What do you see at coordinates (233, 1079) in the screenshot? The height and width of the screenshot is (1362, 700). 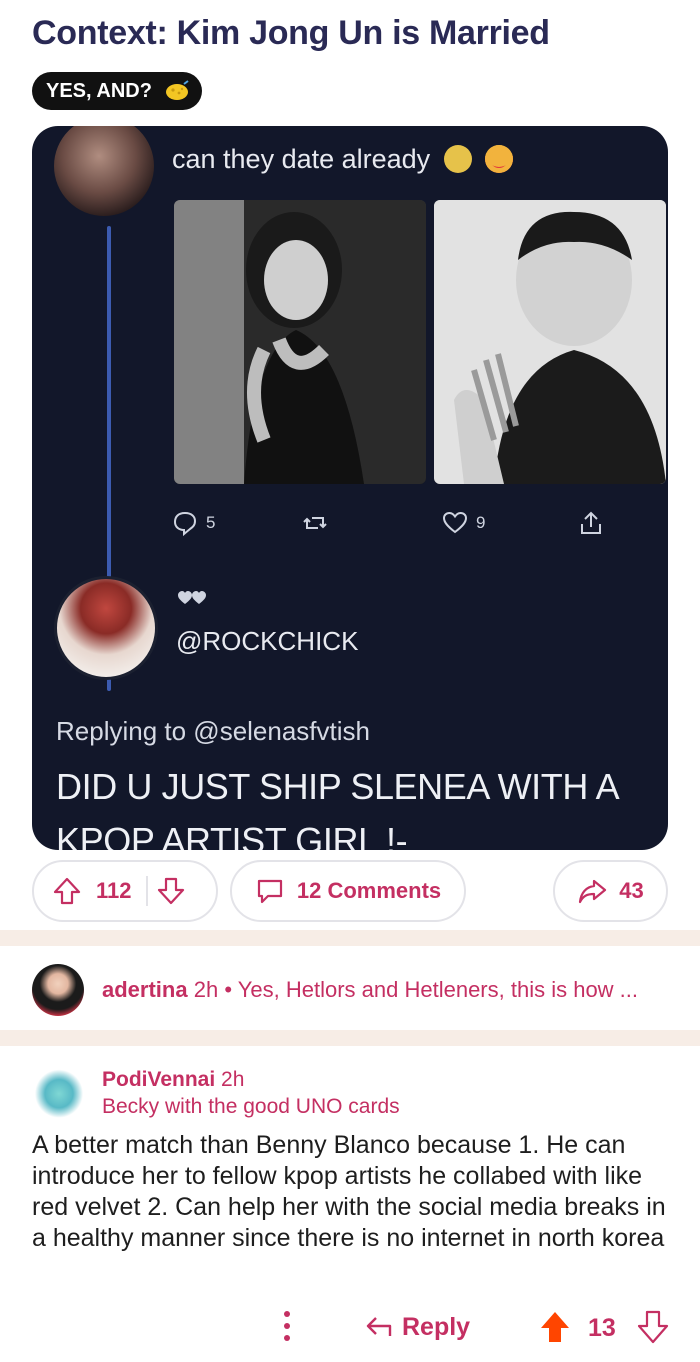 I see `comment-time: 2h` at bounding box center [233, 1079].